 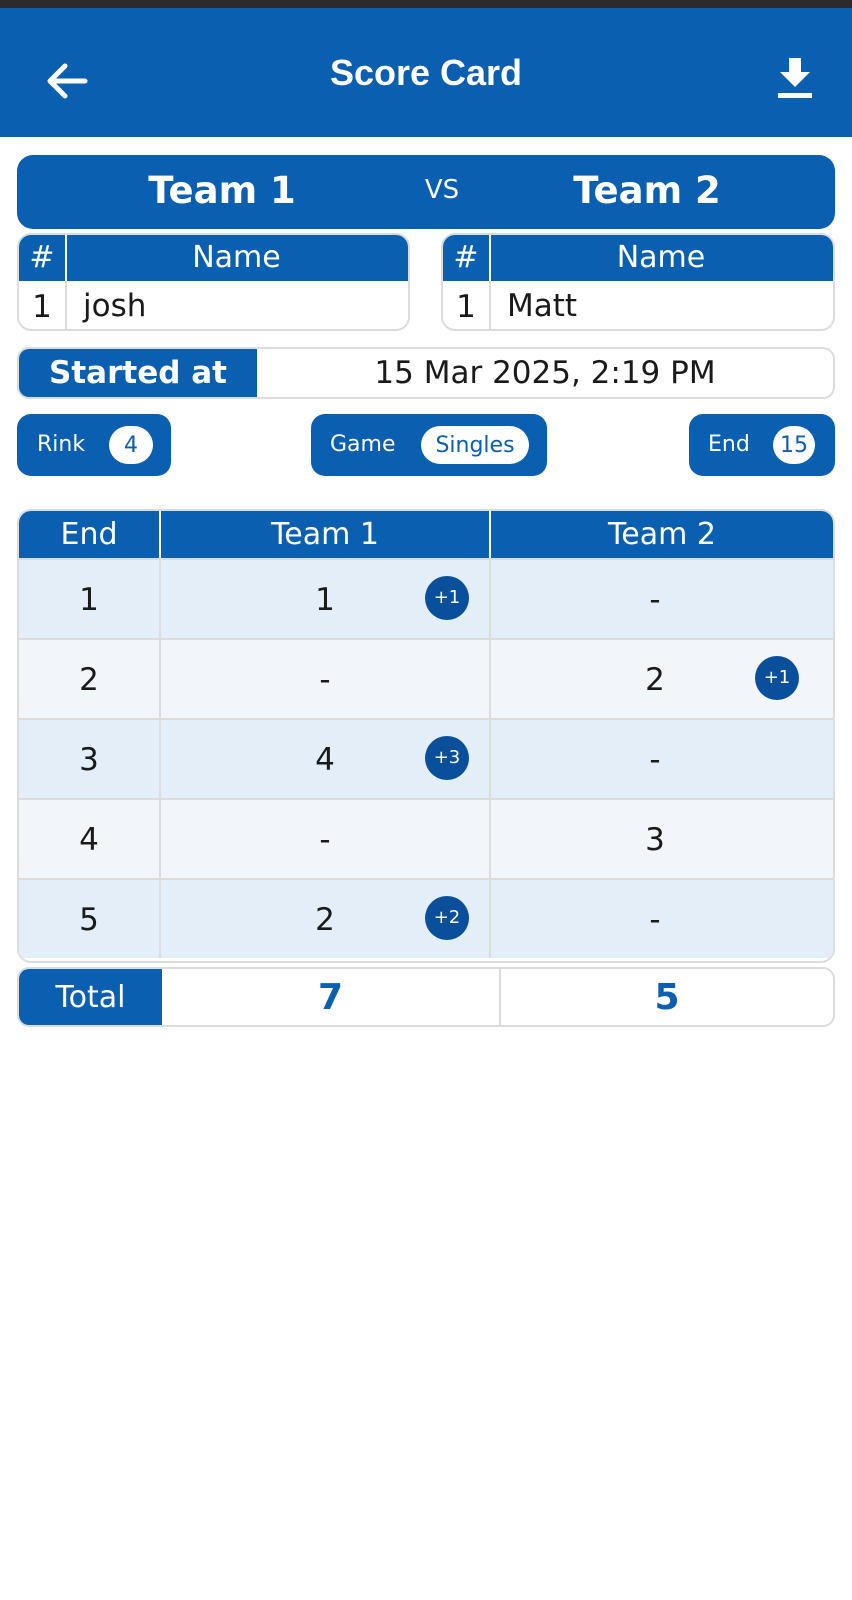 What do you see at coordinates (475, 445) in the screenshot?
I see `game-value: Singles` at bounding box center [475, 445].